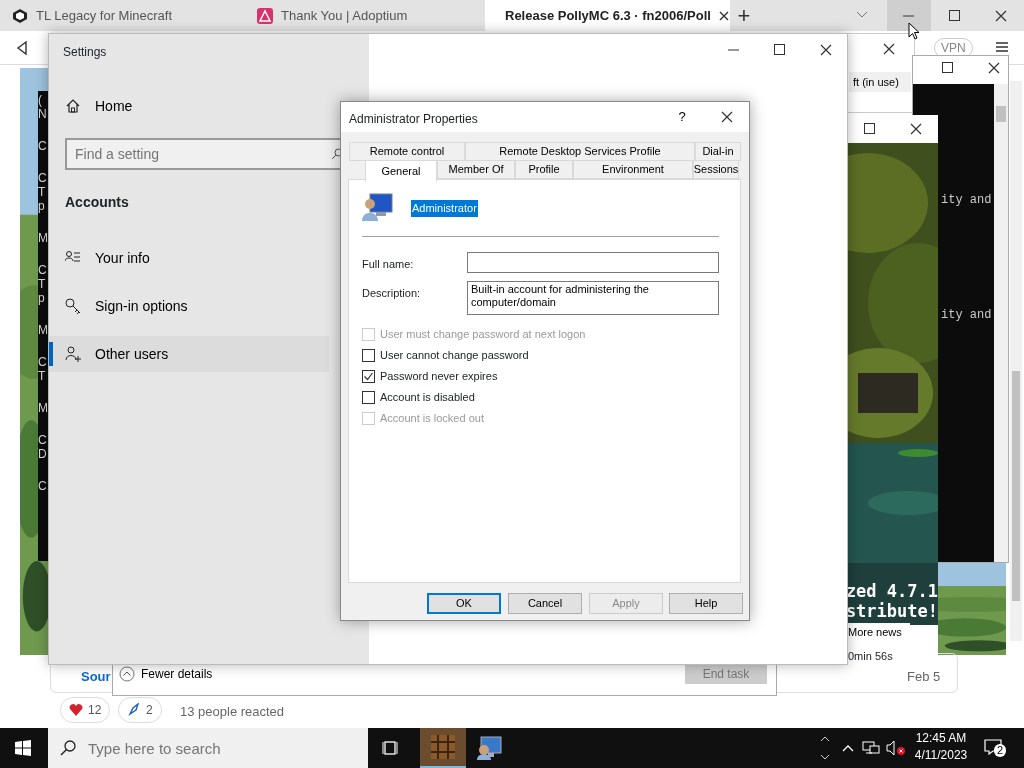 The image size is (1024, 768). What do you see at coordinates (85, 710) in the screenshot?
I see `reaction-button: 12` at bounding box center [85, 710].